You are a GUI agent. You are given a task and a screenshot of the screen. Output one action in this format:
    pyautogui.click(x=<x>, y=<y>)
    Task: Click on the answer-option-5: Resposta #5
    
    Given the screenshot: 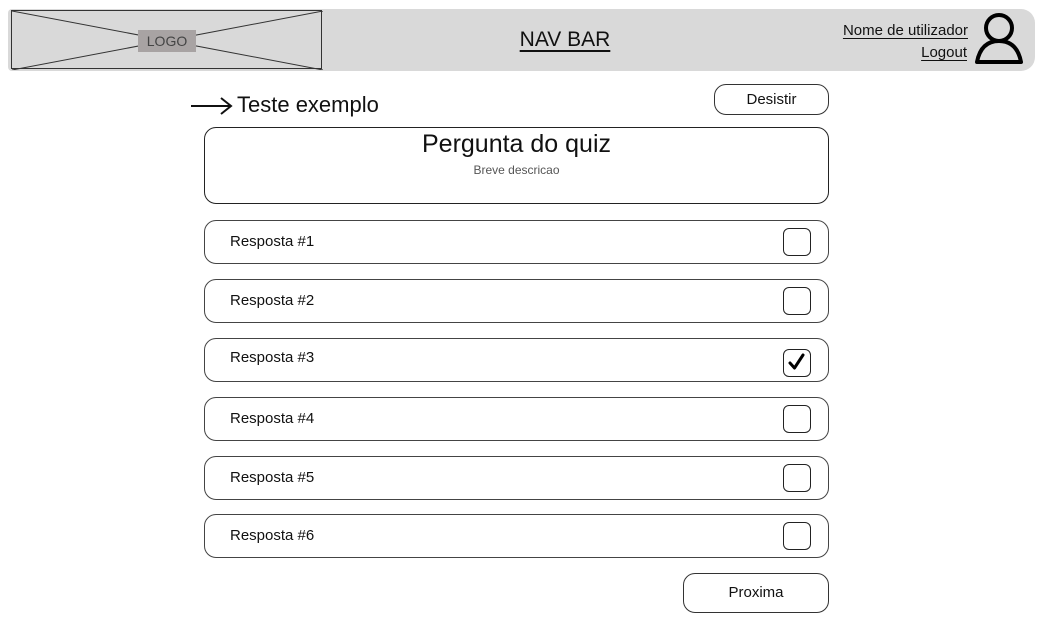 What is the action you would take?
    pyautogui.click(x=516, y=478)
    